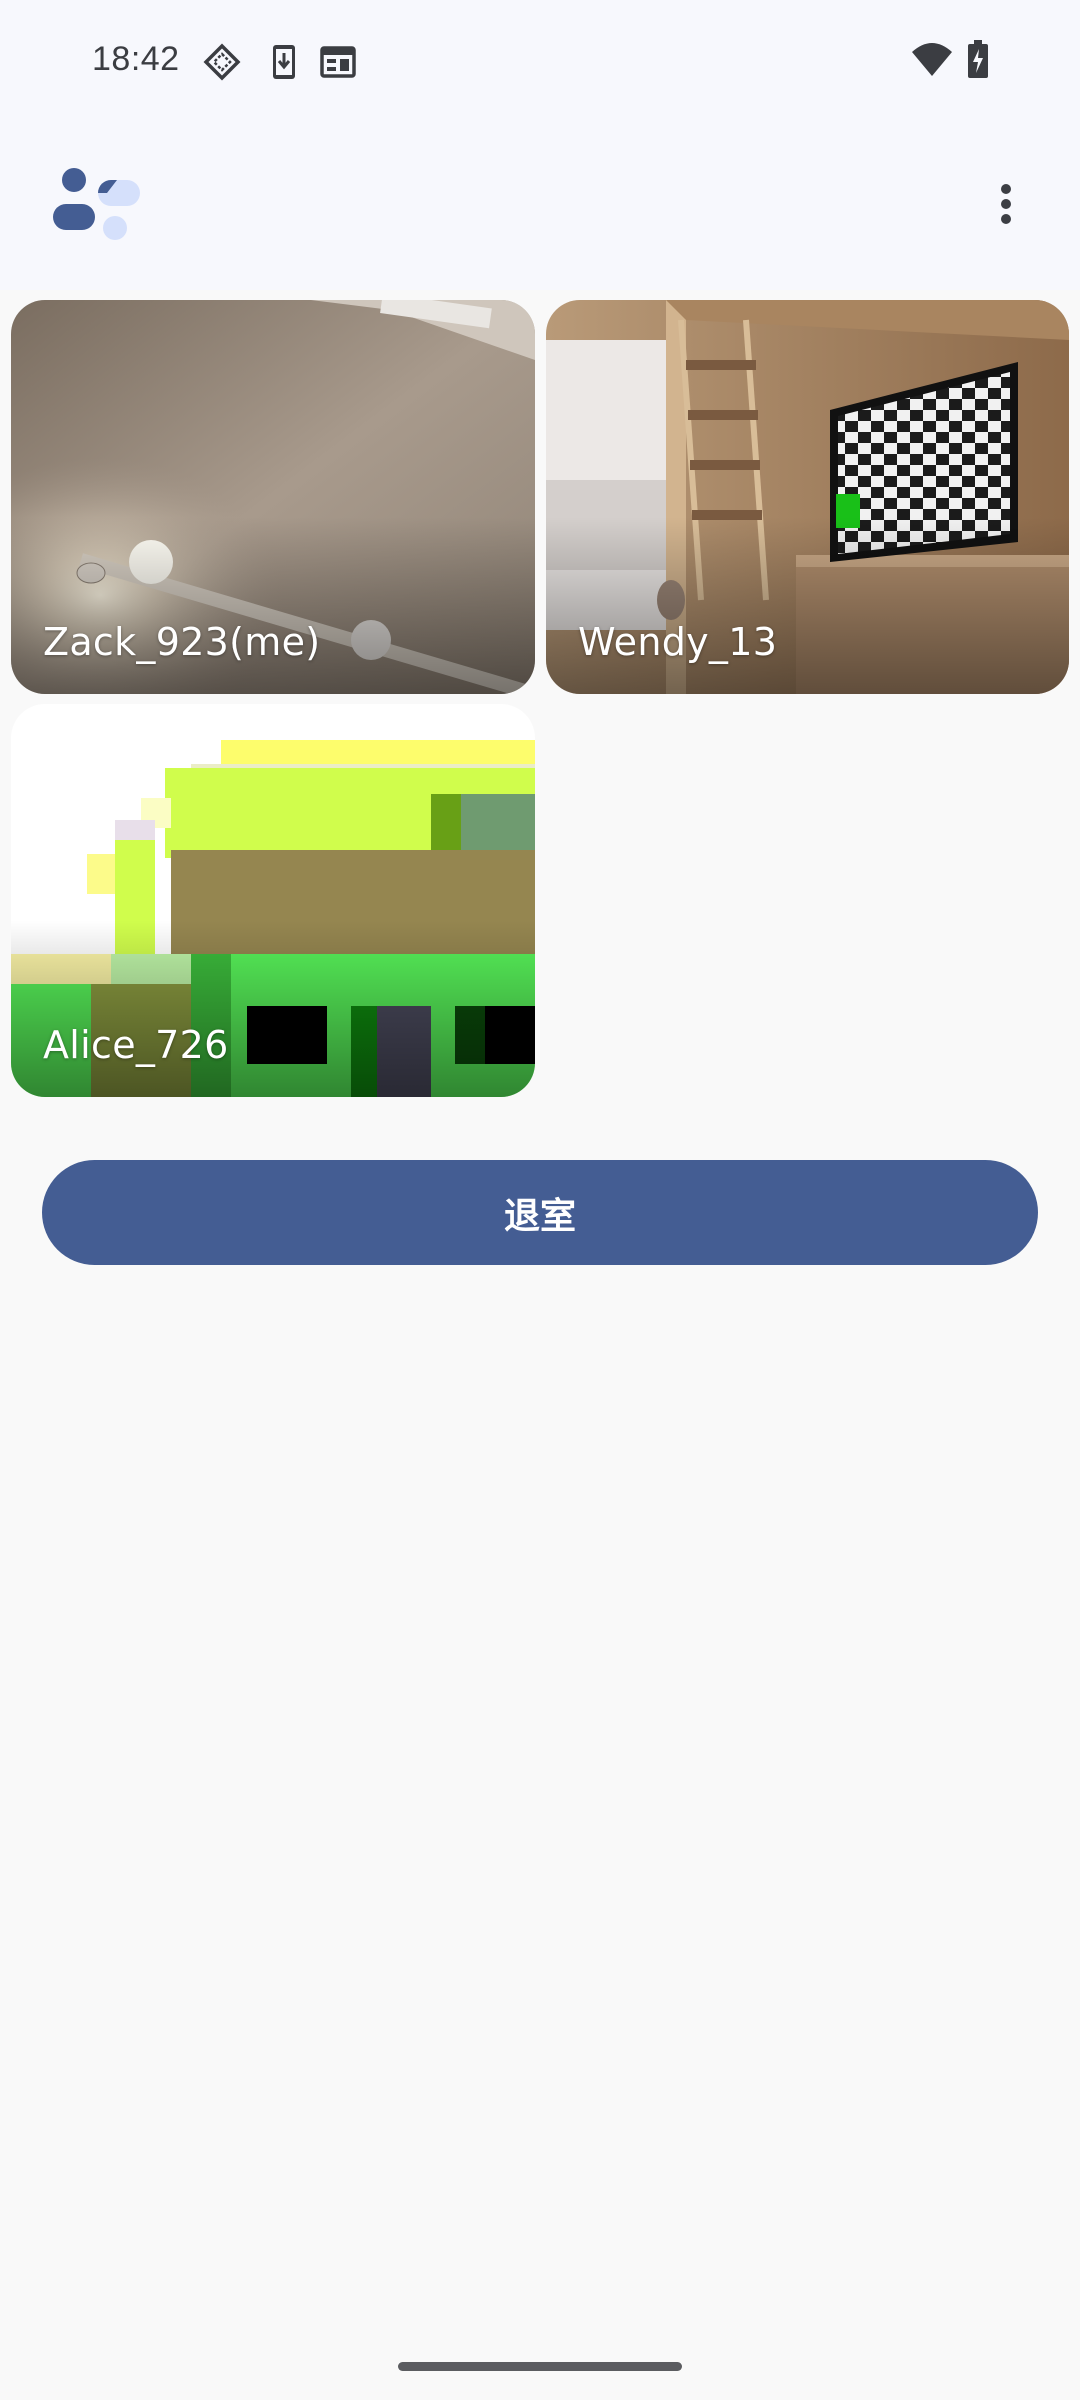  I want to click on participant-name: Zack_923(me), so click(182, 642).